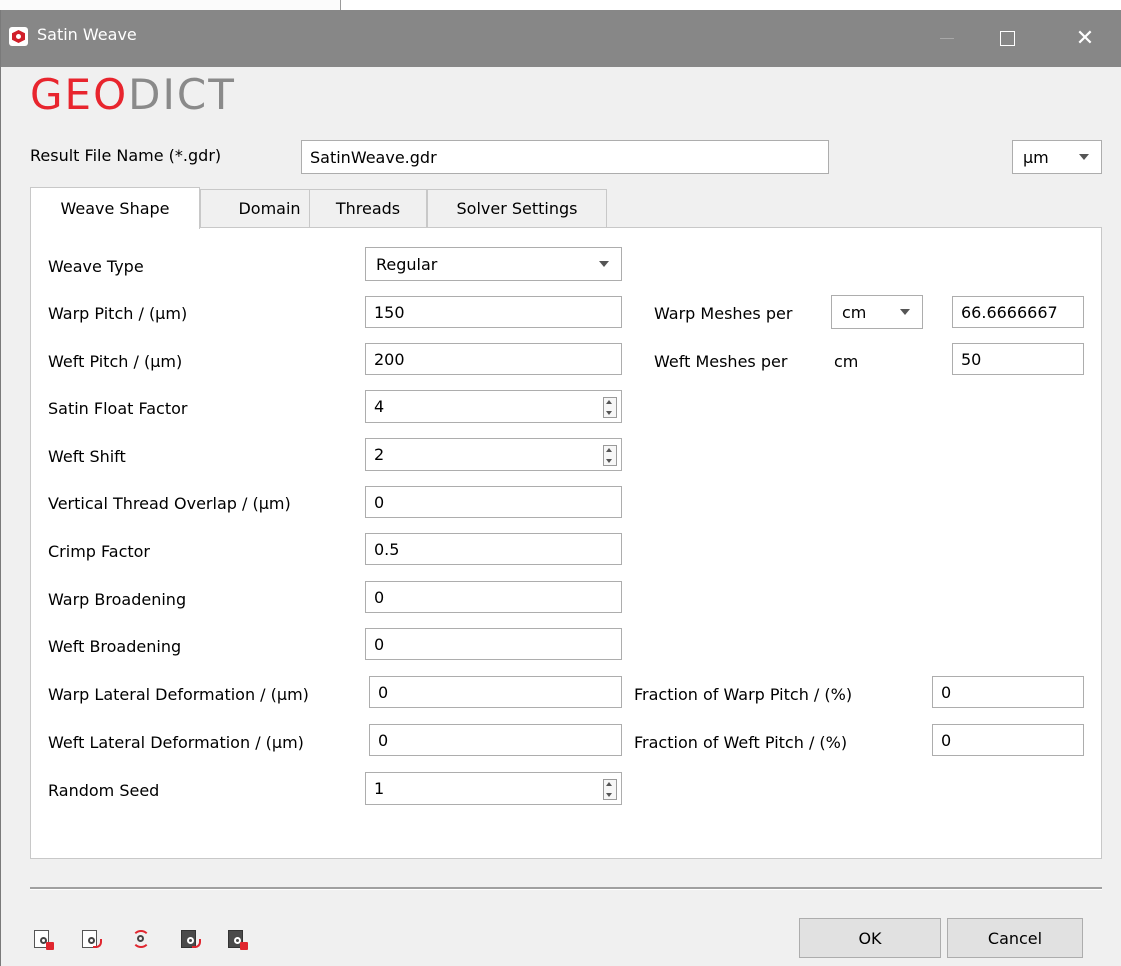  Describe the element at coordinates (566, 888) in the screenshot. I see `bottom-separator` at that location.